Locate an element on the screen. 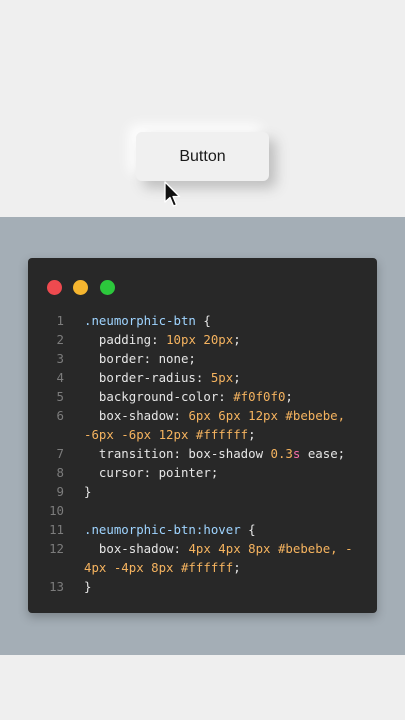  line-number: 13 is located at coordinates (56, 586).